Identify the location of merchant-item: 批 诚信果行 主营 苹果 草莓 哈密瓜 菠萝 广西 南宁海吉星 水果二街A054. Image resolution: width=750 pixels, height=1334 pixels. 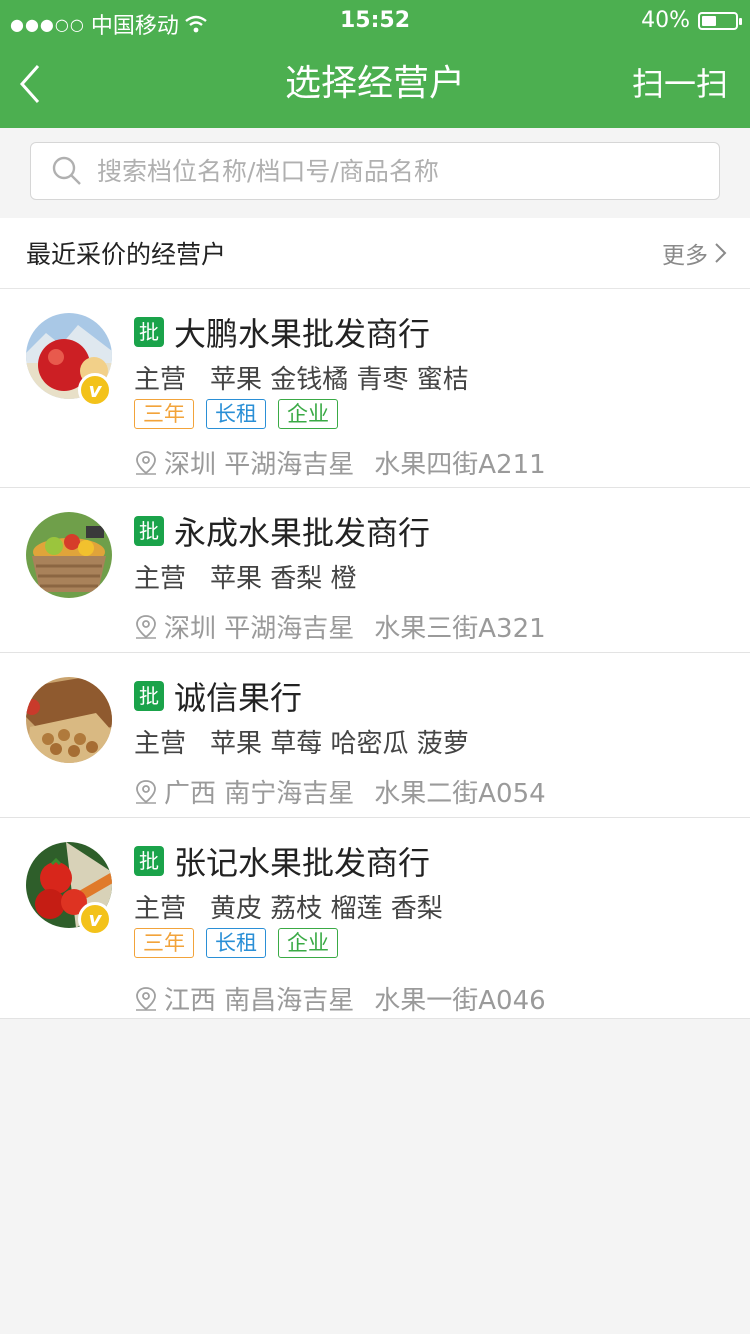
(375, 735).